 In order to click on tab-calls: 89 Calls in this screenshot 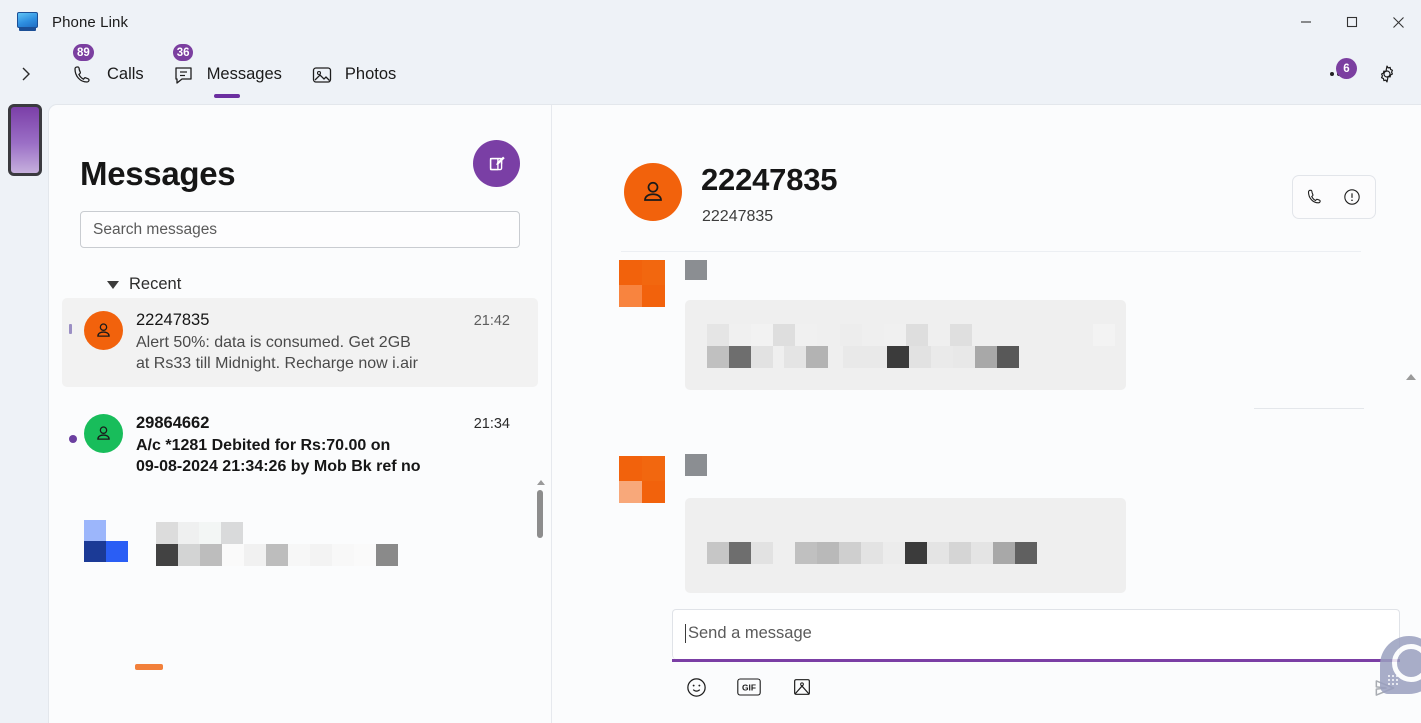, I will do `click(108, 71)`.